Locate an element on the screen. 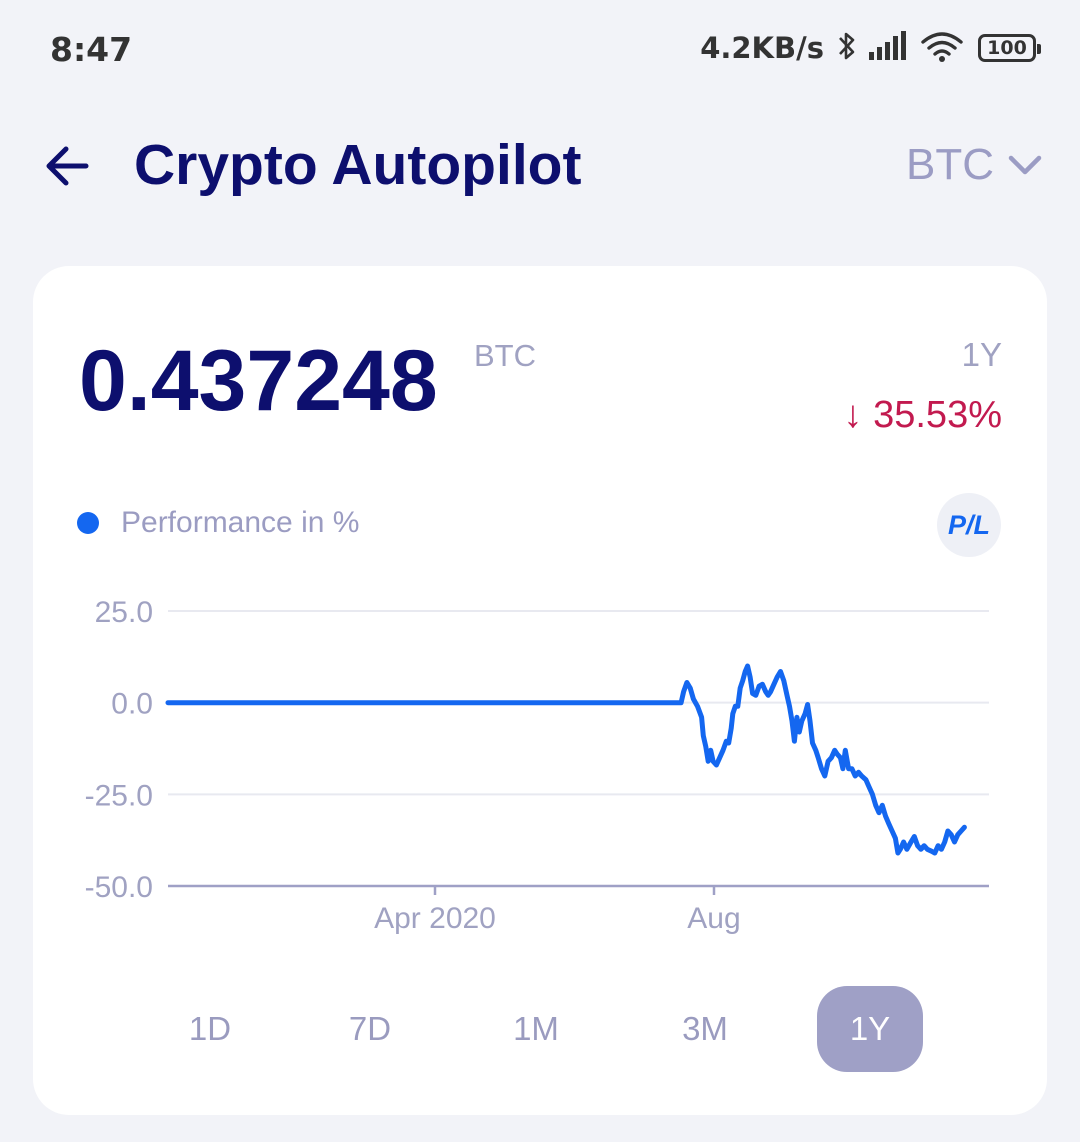  battery-icon: 100 is located at coordinates (1009, 48).